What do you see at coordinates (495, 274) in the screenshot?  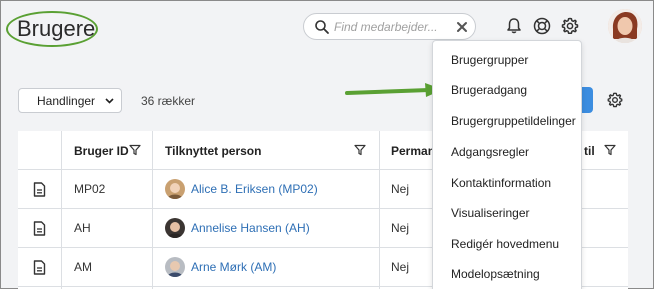 I see `menu-item-modelopsaetning: Modelopsætning` at bounding box center [495, 274].